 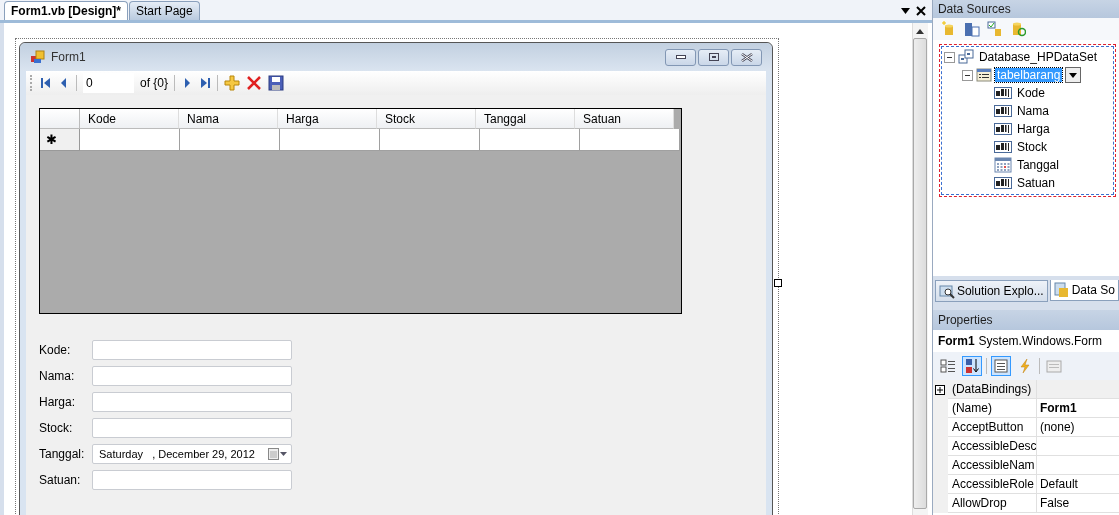 I want to click on field-label: Kode:, so click(x=55, y=350).